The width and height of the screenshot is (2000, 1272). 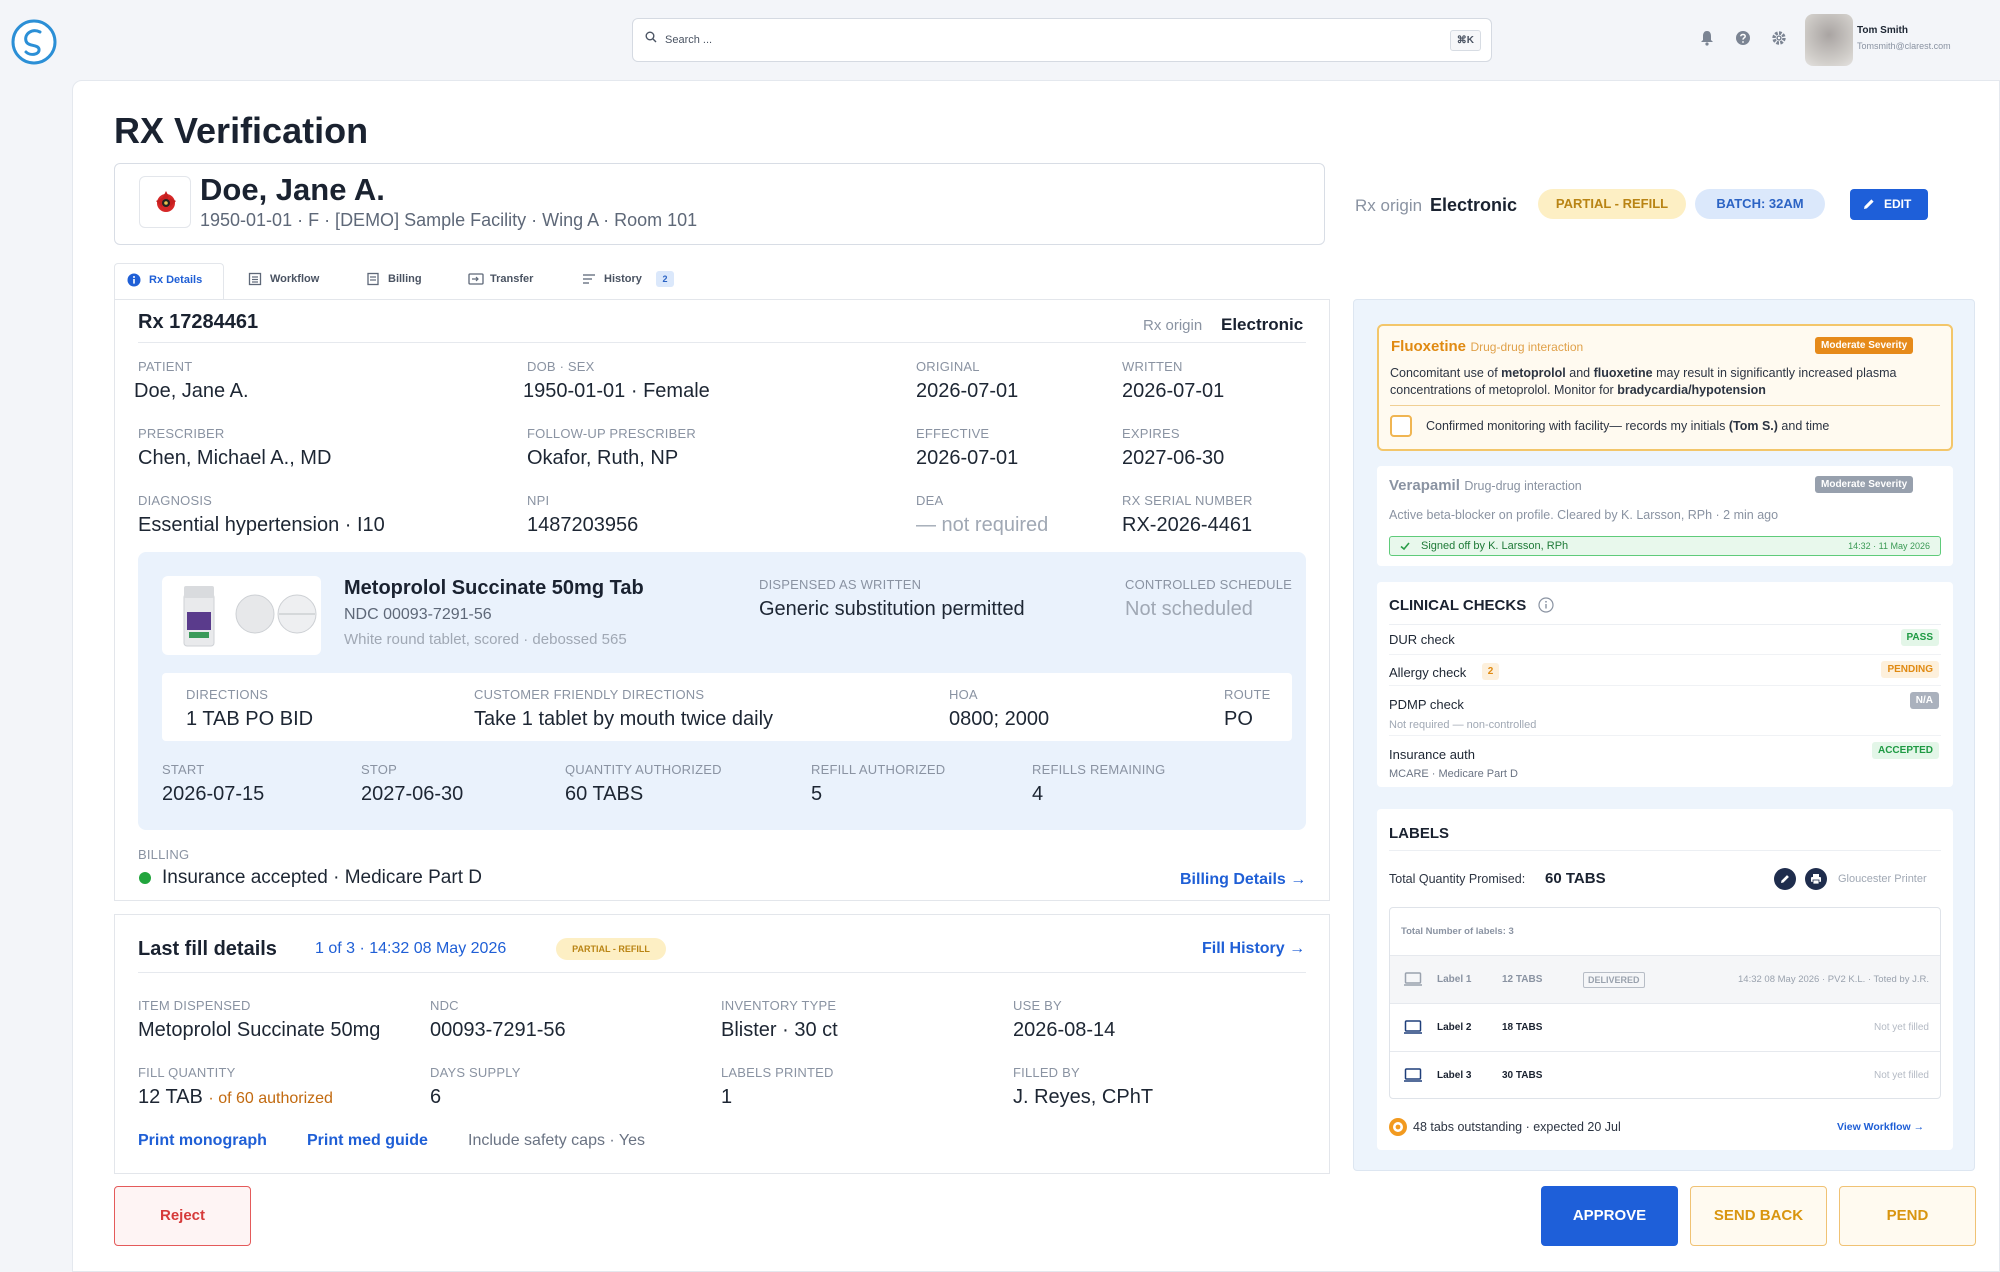 I want to click on tab-history: History, so click(x=606, y=282).